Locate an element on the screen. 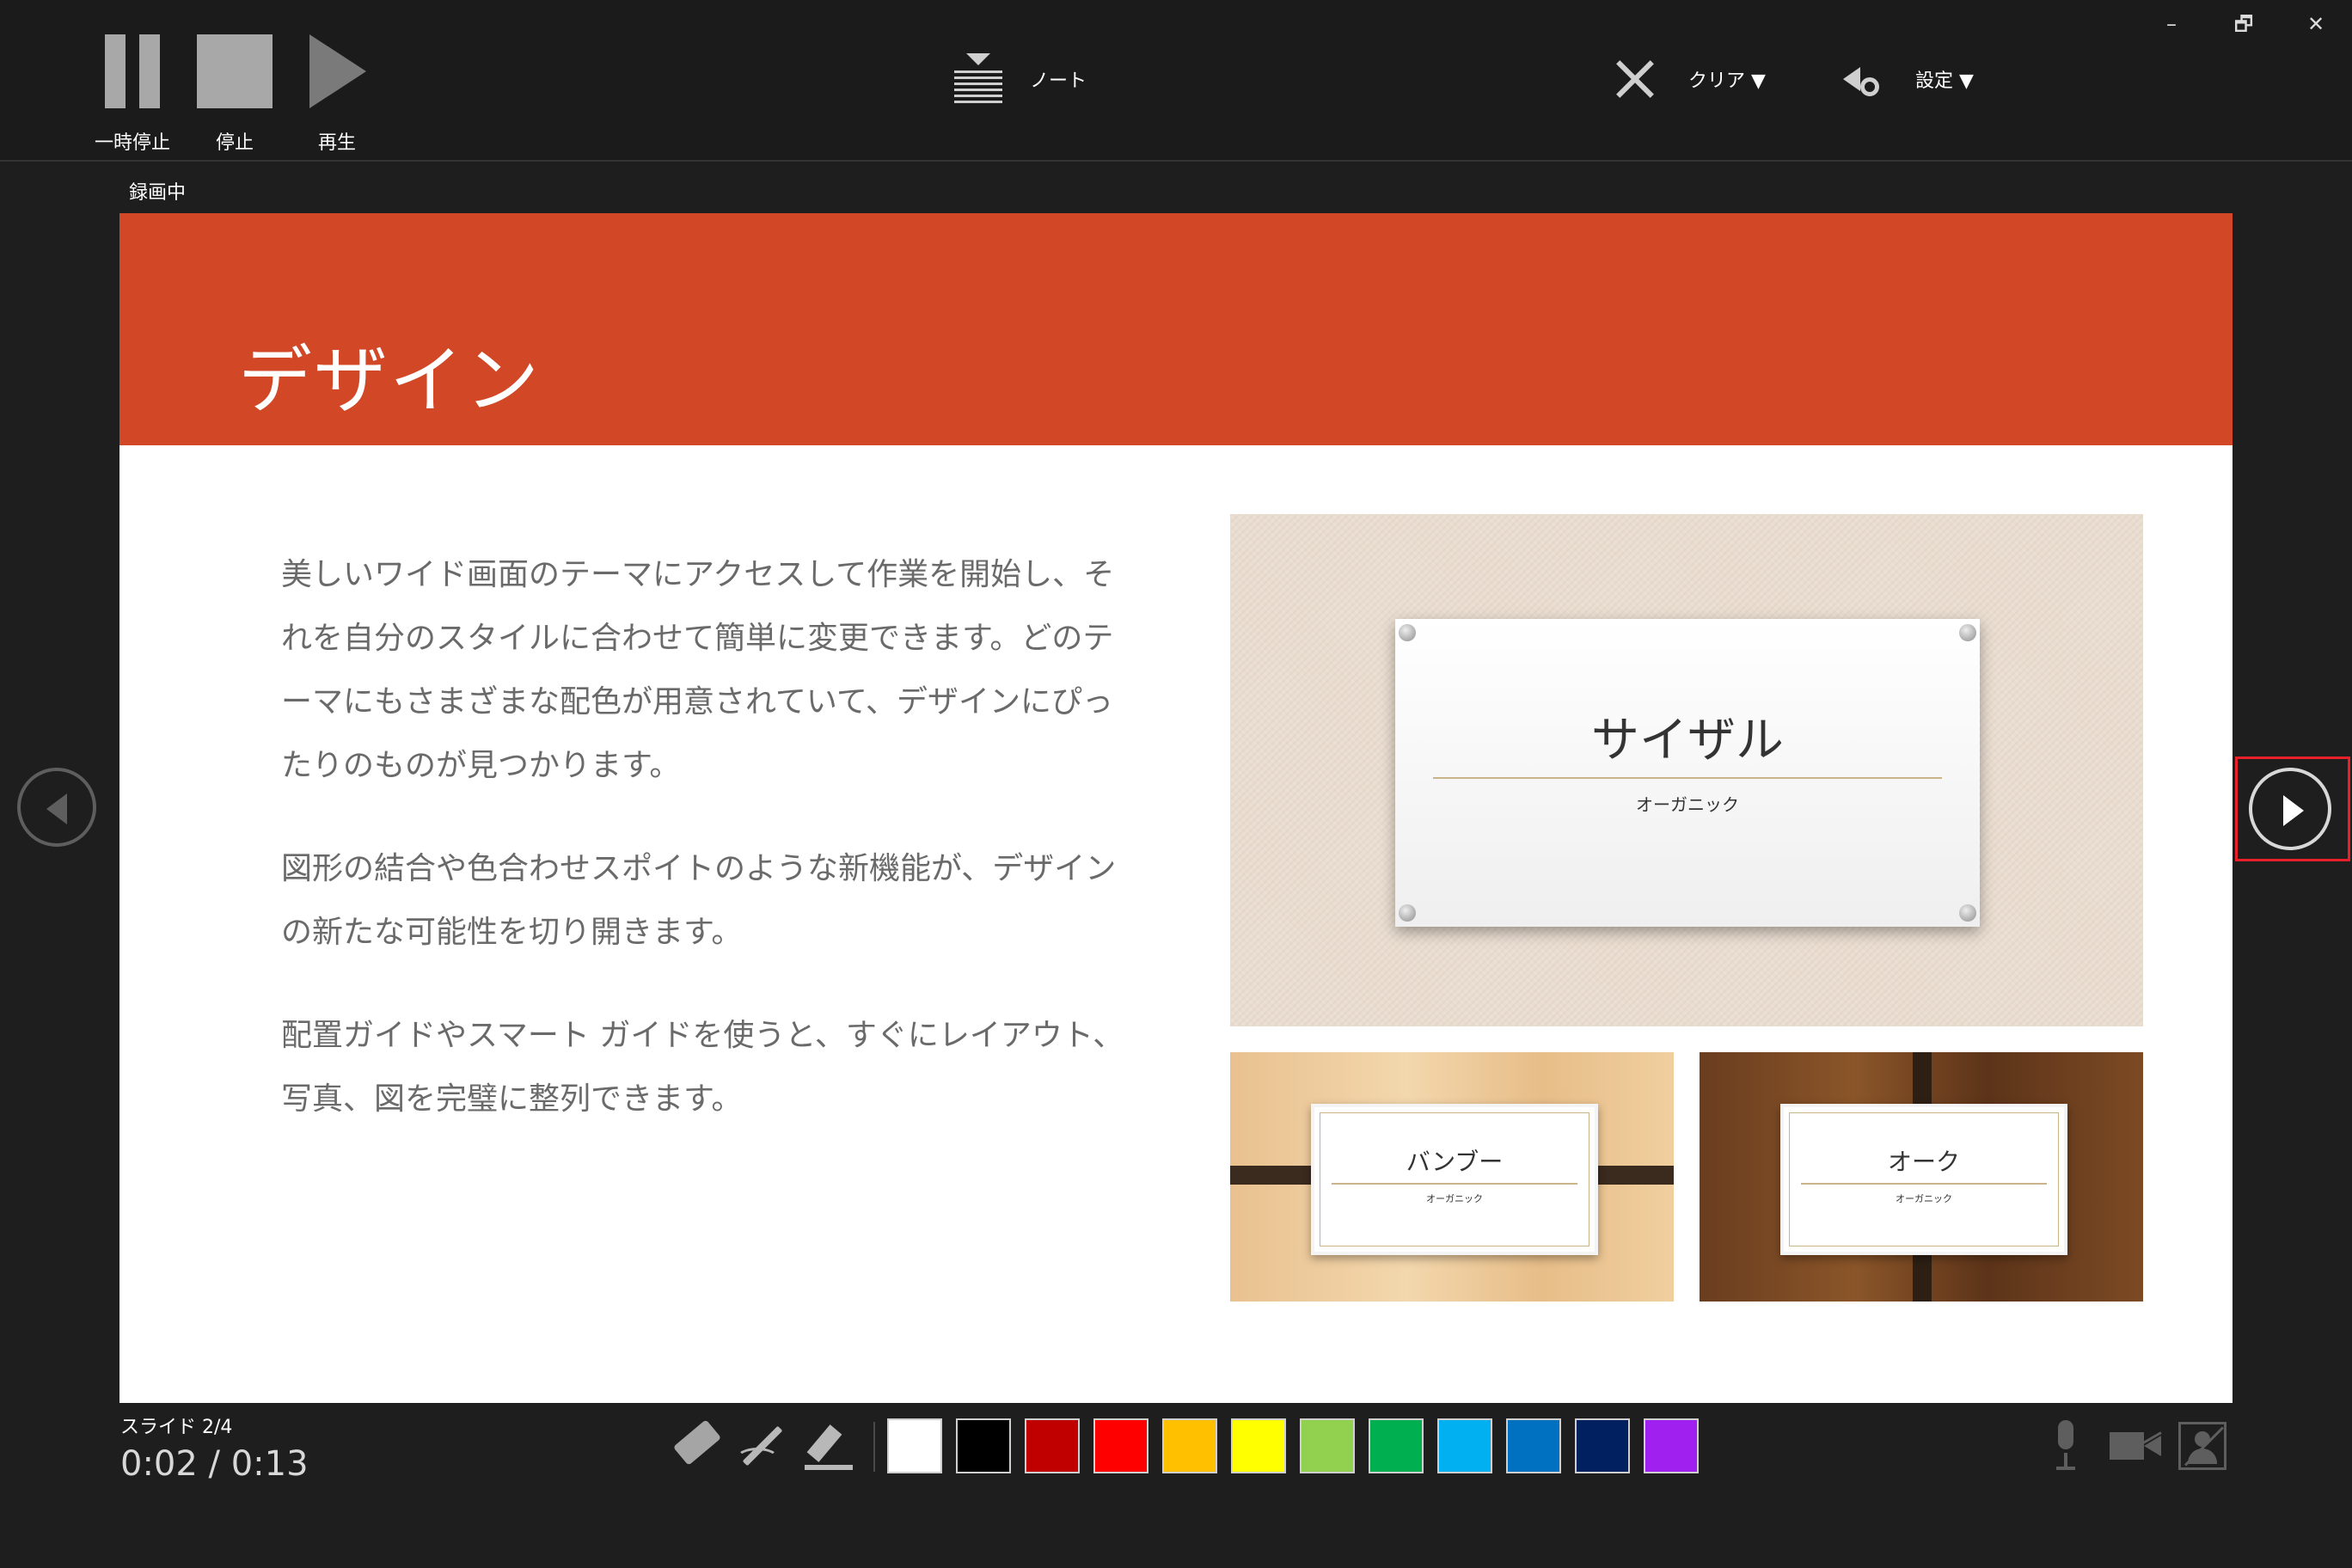  theme-thumbnail-sisal: サイザル オーガニック is located at coordinates (1686, 770).